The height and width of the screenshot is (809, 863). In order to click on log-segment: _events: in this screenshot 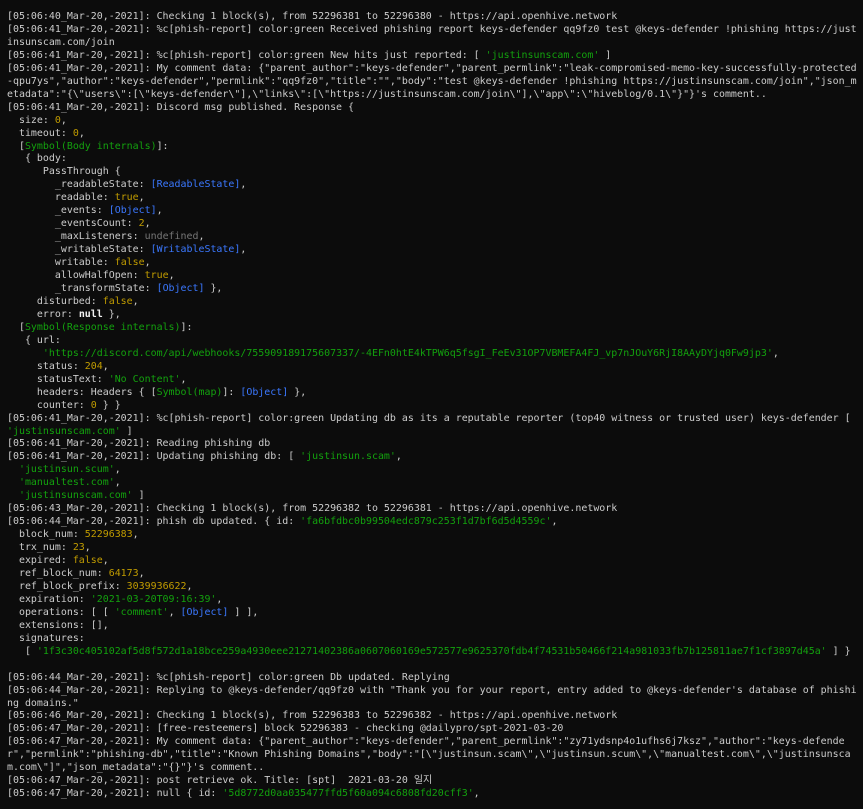, I will do `click(58, 211)`.